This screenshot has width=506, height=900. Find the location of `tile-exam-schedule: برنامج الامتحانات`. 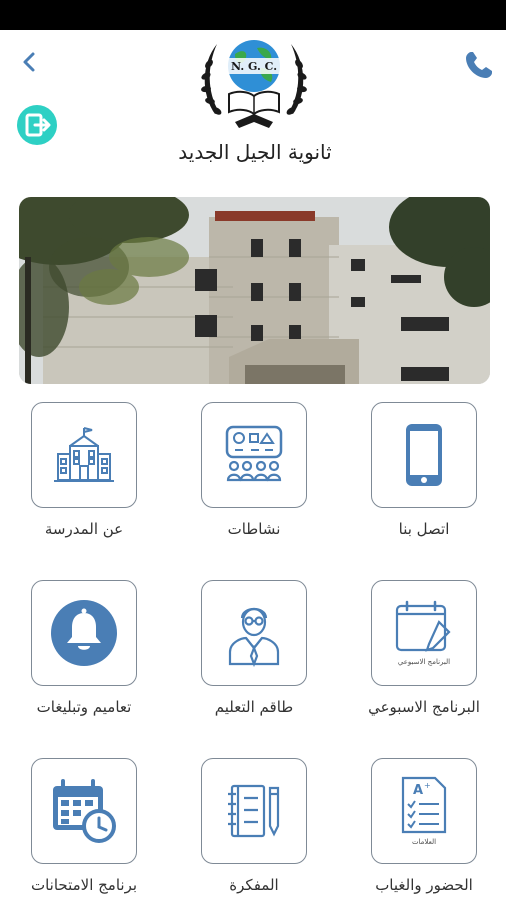

tile-exam-schedule: برنامج الامتحانات is located at coordinates (84, 824).